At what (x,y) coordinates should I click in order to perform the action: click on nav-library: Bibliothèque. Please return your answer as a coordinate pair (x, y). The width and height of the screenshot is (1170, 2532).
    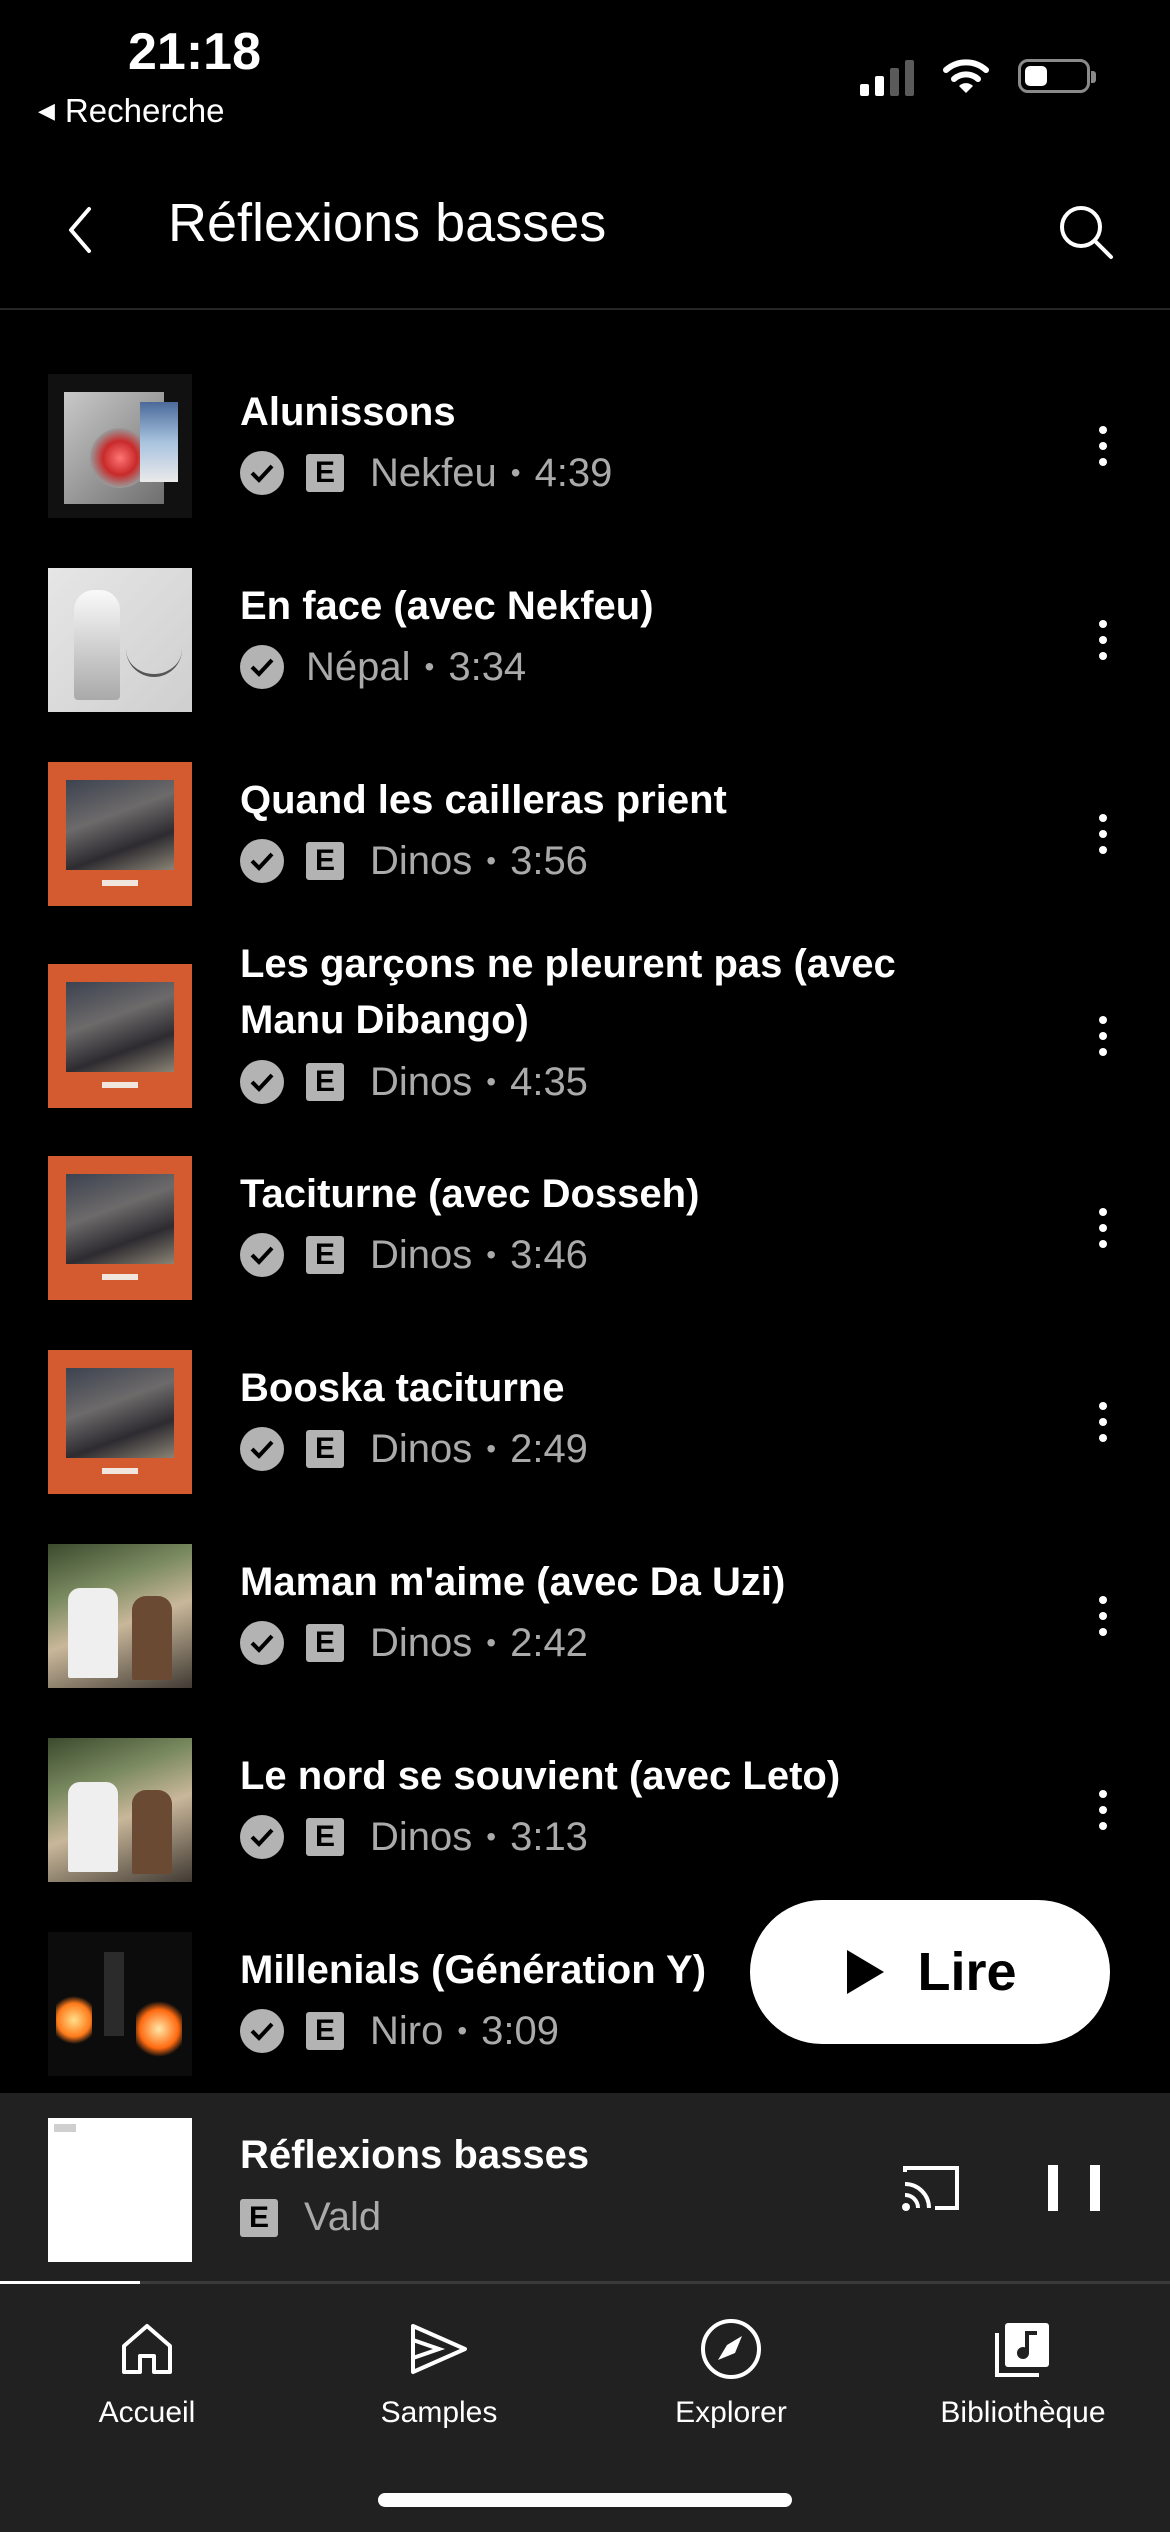
    Looking at the image, I should click on (1023, 2372).